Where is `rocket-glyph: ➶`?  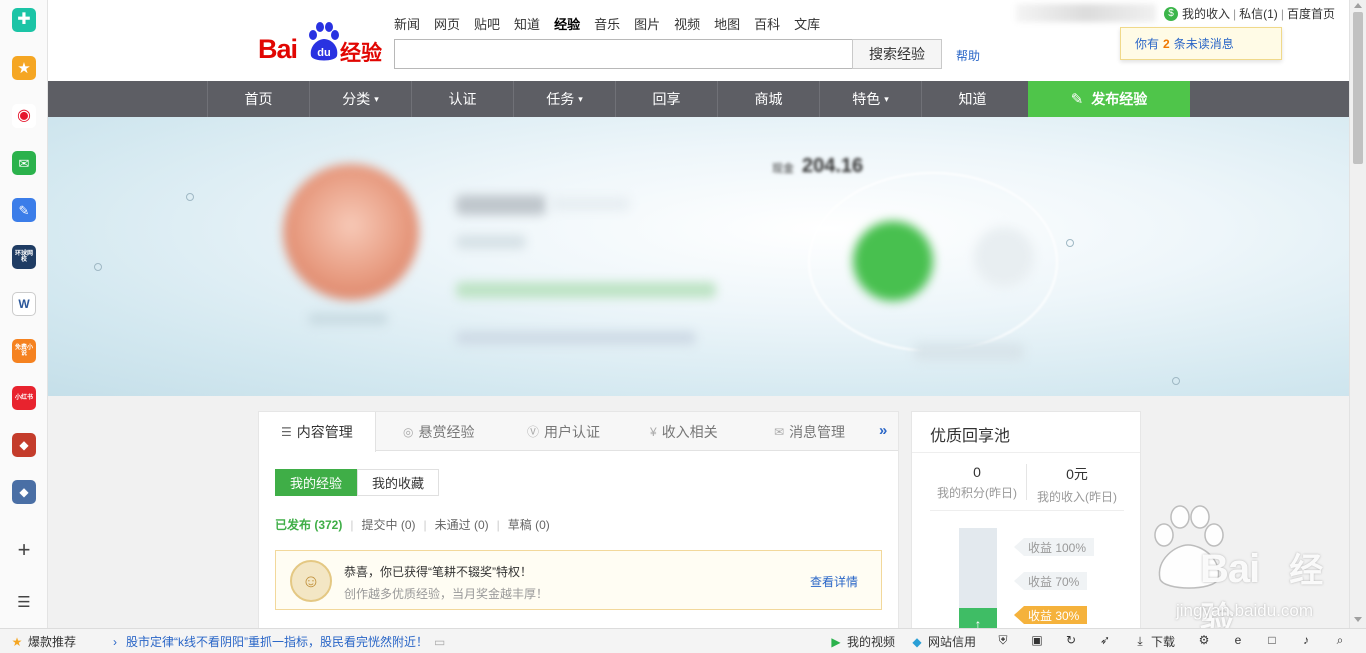 rocket-glyph: ➶ is located at coordinates (1105, 640).